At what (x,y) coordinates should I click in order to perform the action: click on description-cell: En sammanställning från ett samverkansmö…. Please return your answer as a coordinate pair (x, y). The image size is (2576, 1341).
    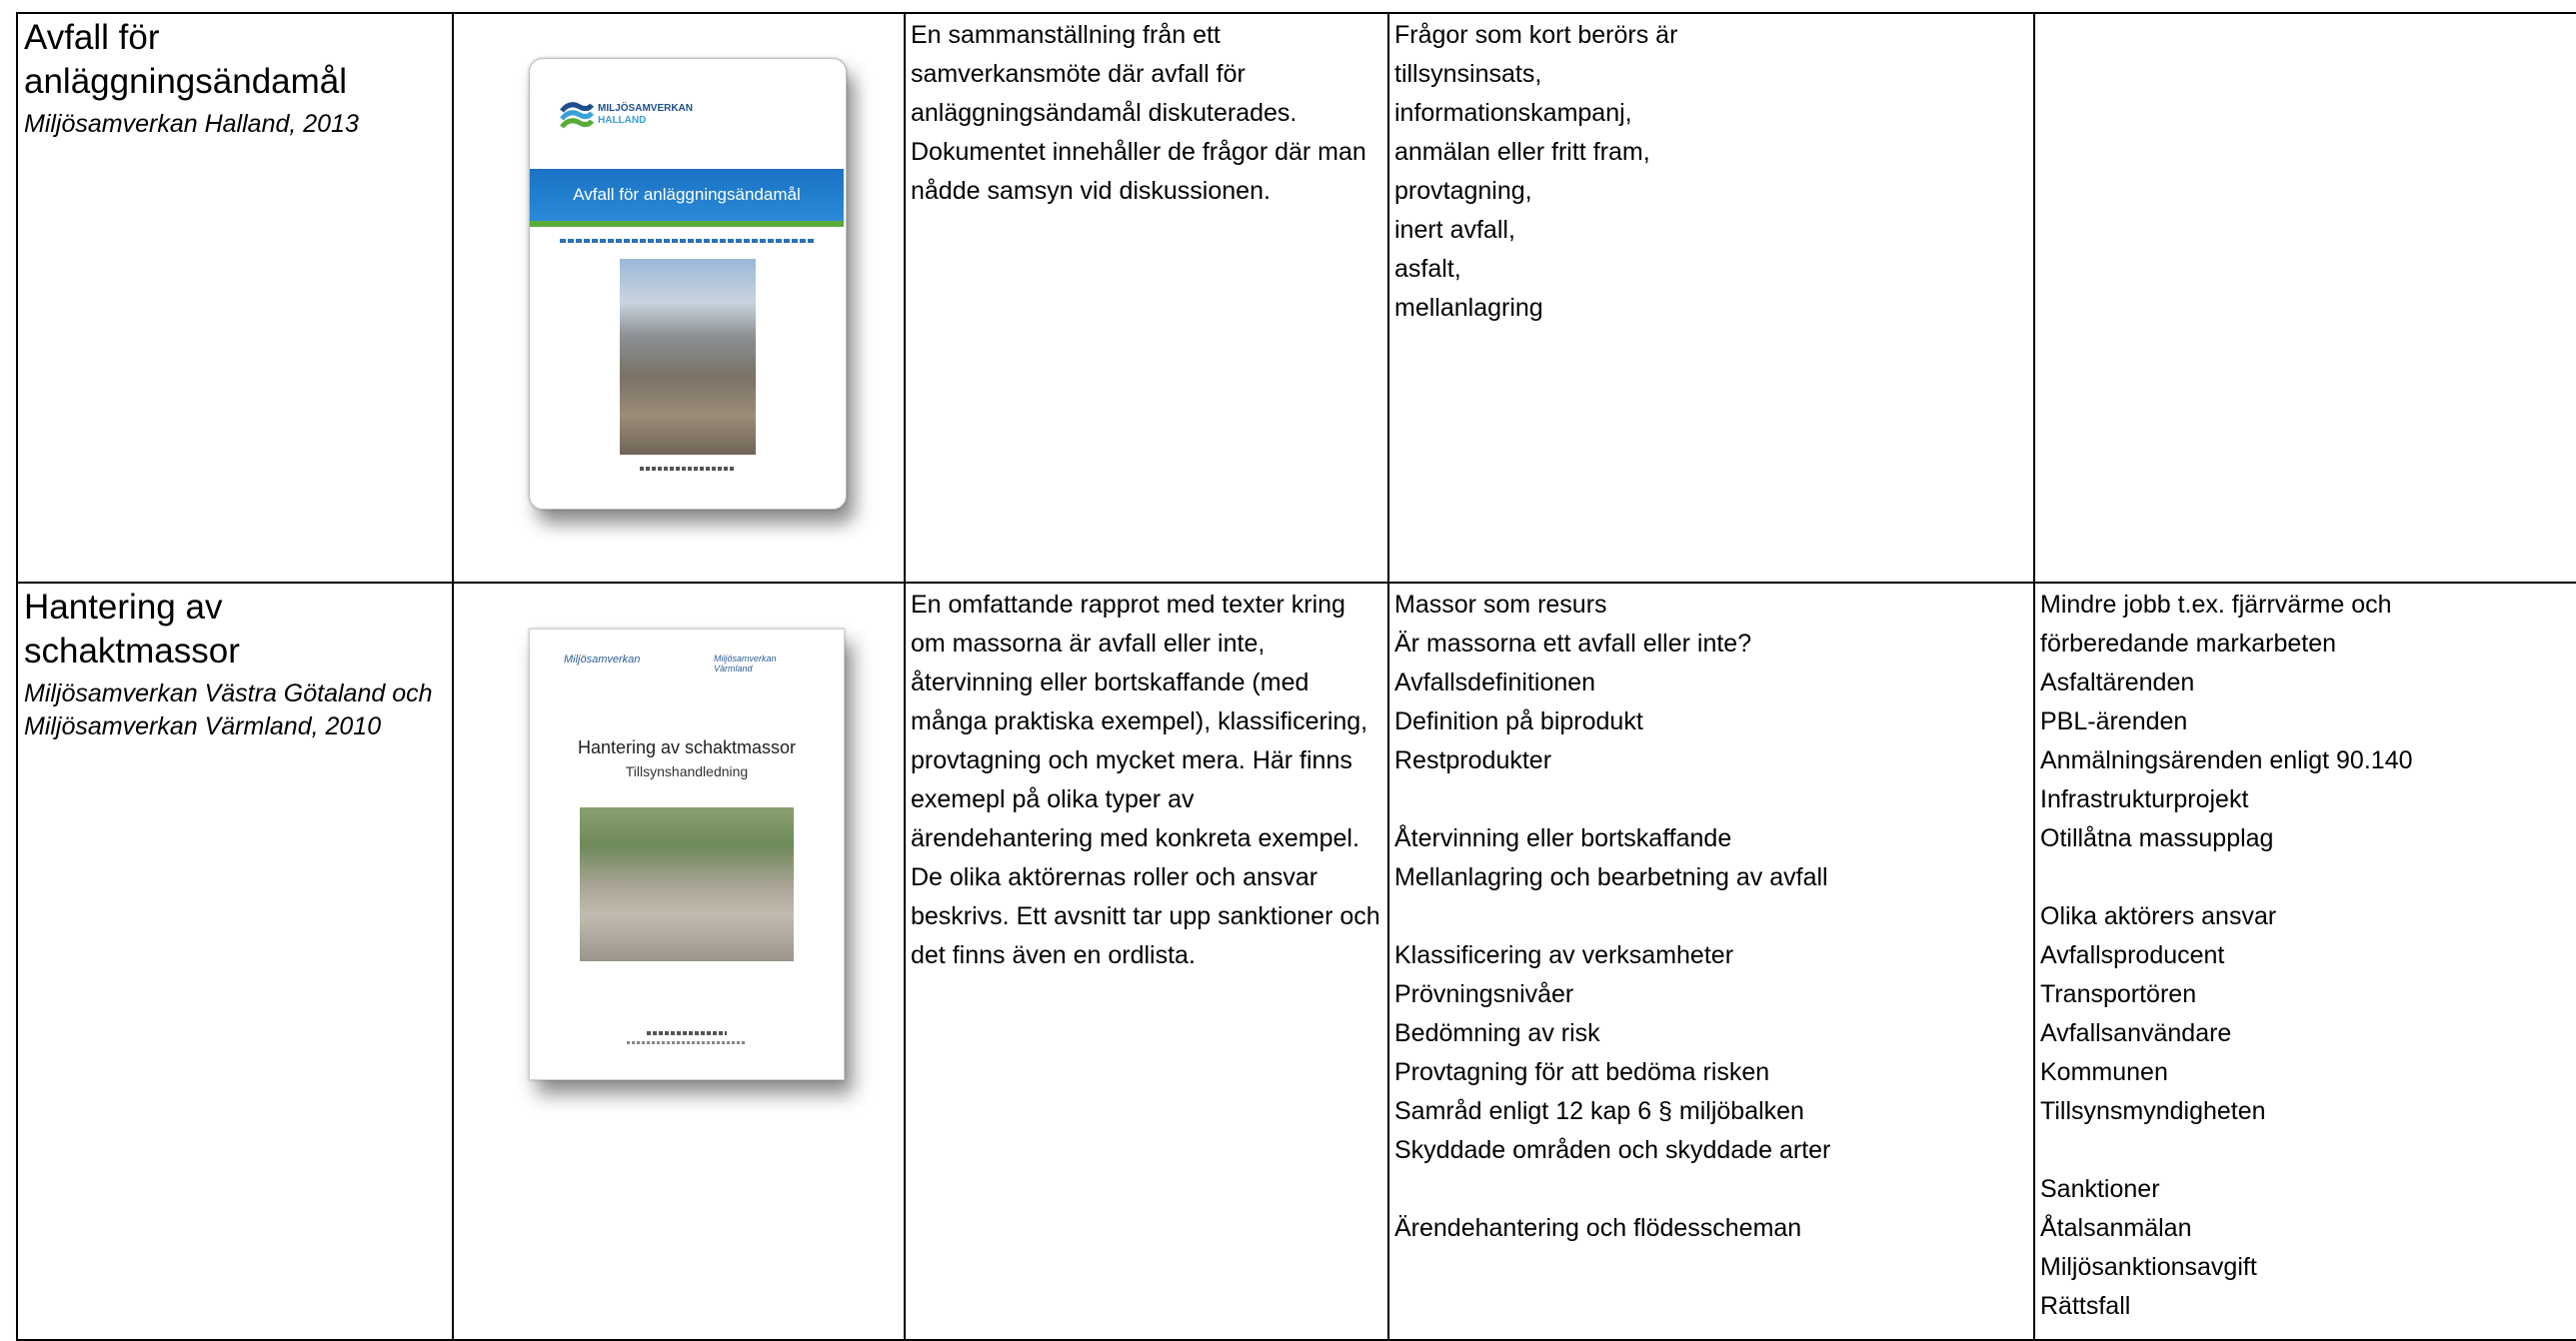
    Looking at the image, I should click on (1146, 298).